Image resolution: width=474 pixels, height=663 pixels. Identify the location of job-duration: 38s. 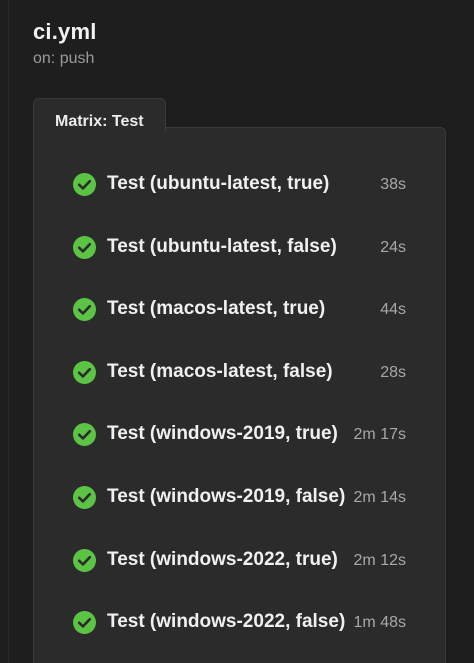
(393, 184).